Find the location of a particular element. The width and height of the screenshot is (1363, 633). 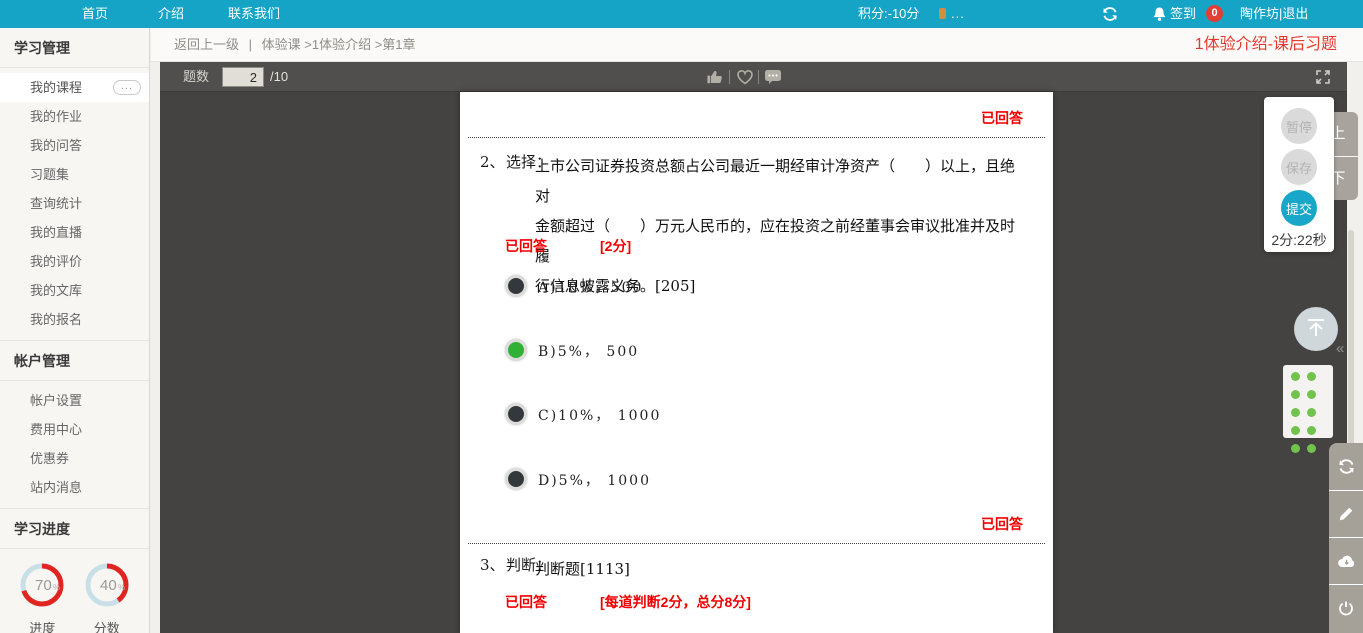

notification-badge: 0 is located at coordinates (1214, 13).